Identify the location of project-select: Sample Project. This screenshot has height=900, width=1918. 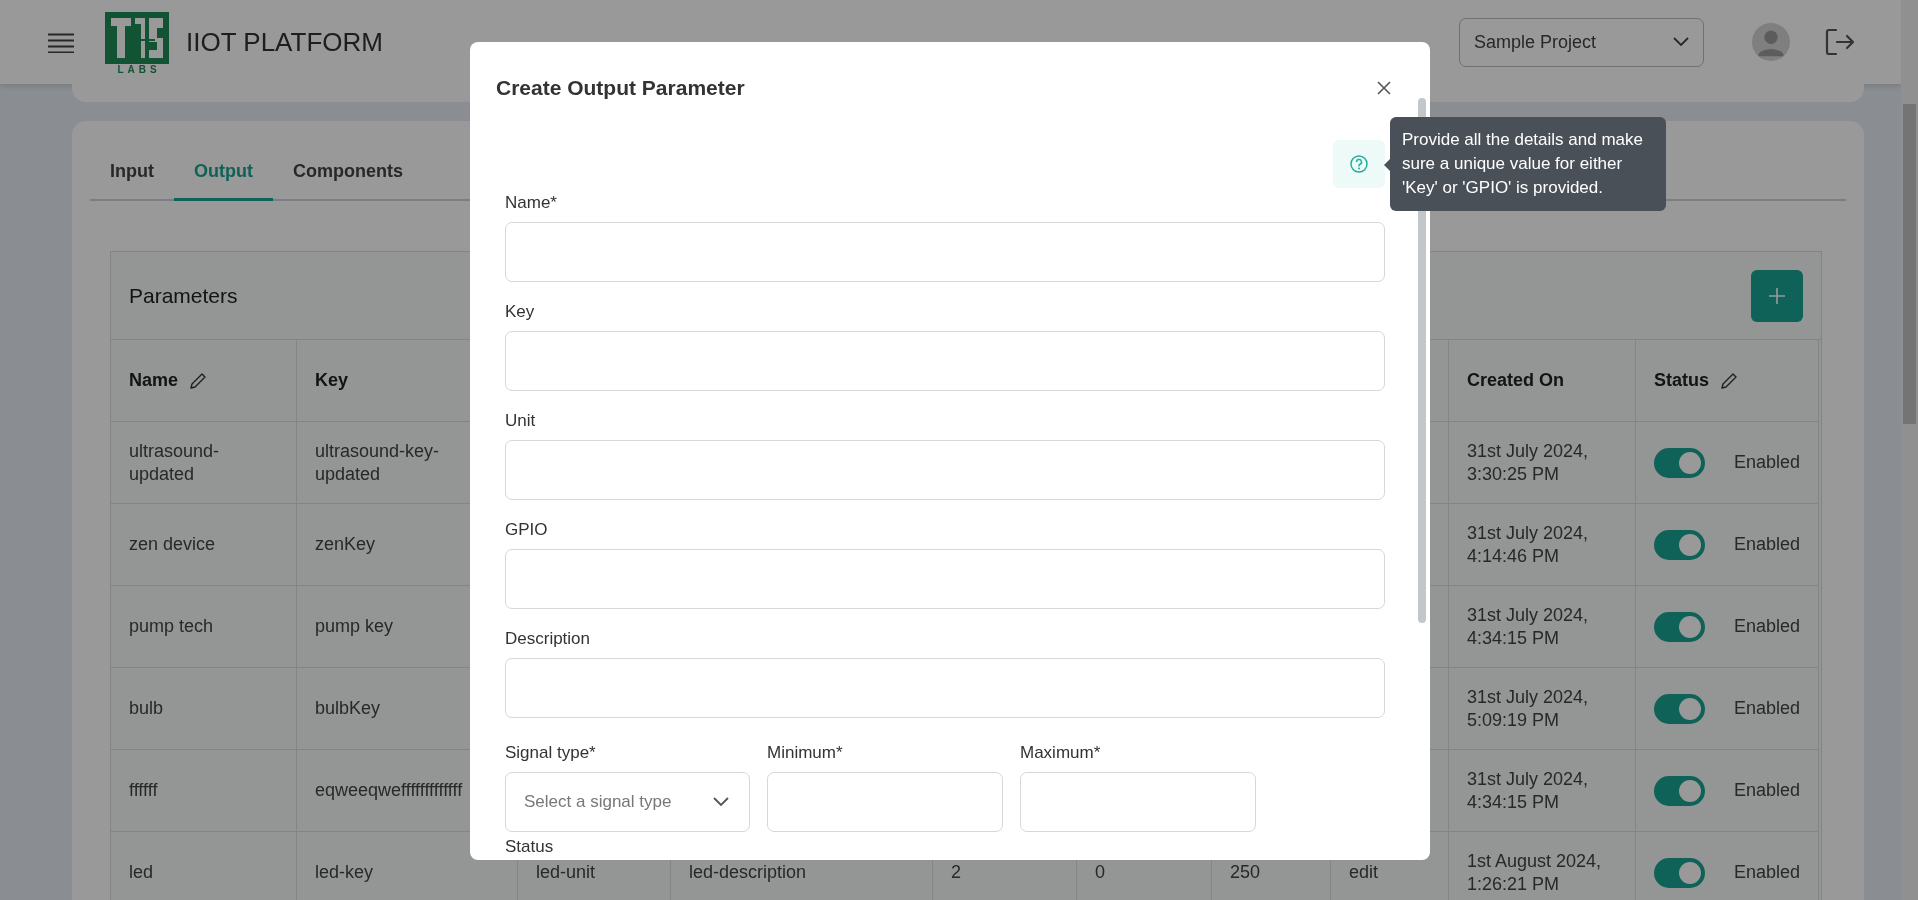
(1581, 42).